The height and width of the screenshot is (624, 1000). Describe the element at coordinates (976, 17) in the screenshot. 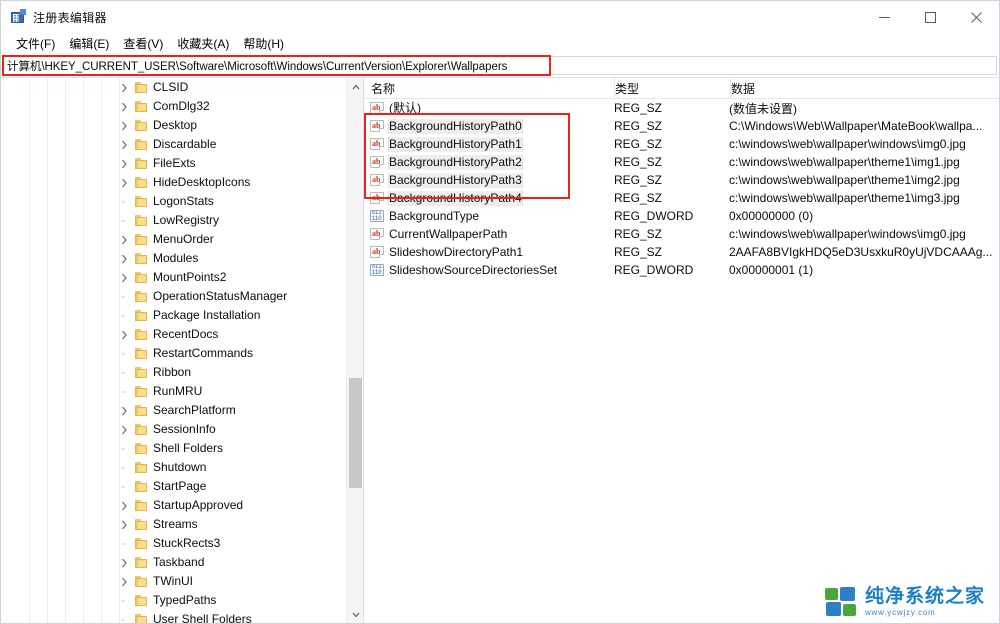

I see `close-button` at that location.